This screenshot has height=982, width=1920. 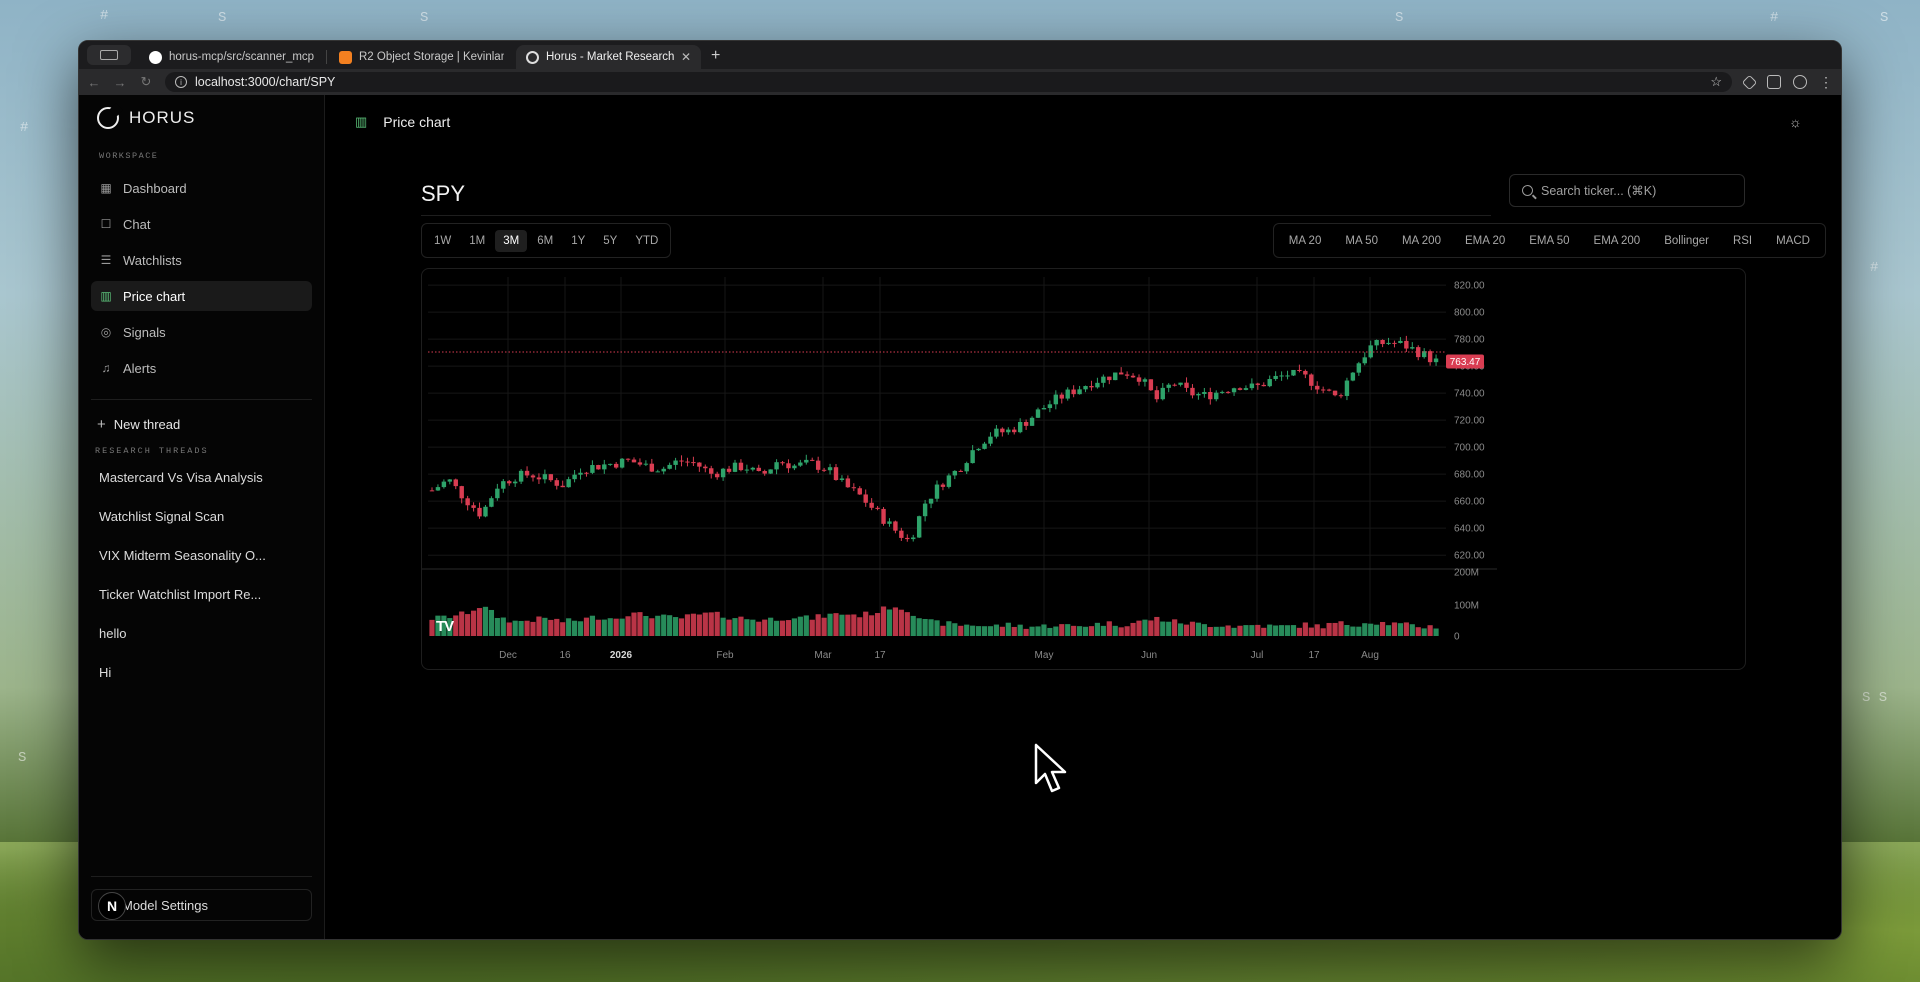 What do you see at coordinates (181, 82) in the screenshot?
I see `site-info-icon: i` at bounding box center [181, 82].